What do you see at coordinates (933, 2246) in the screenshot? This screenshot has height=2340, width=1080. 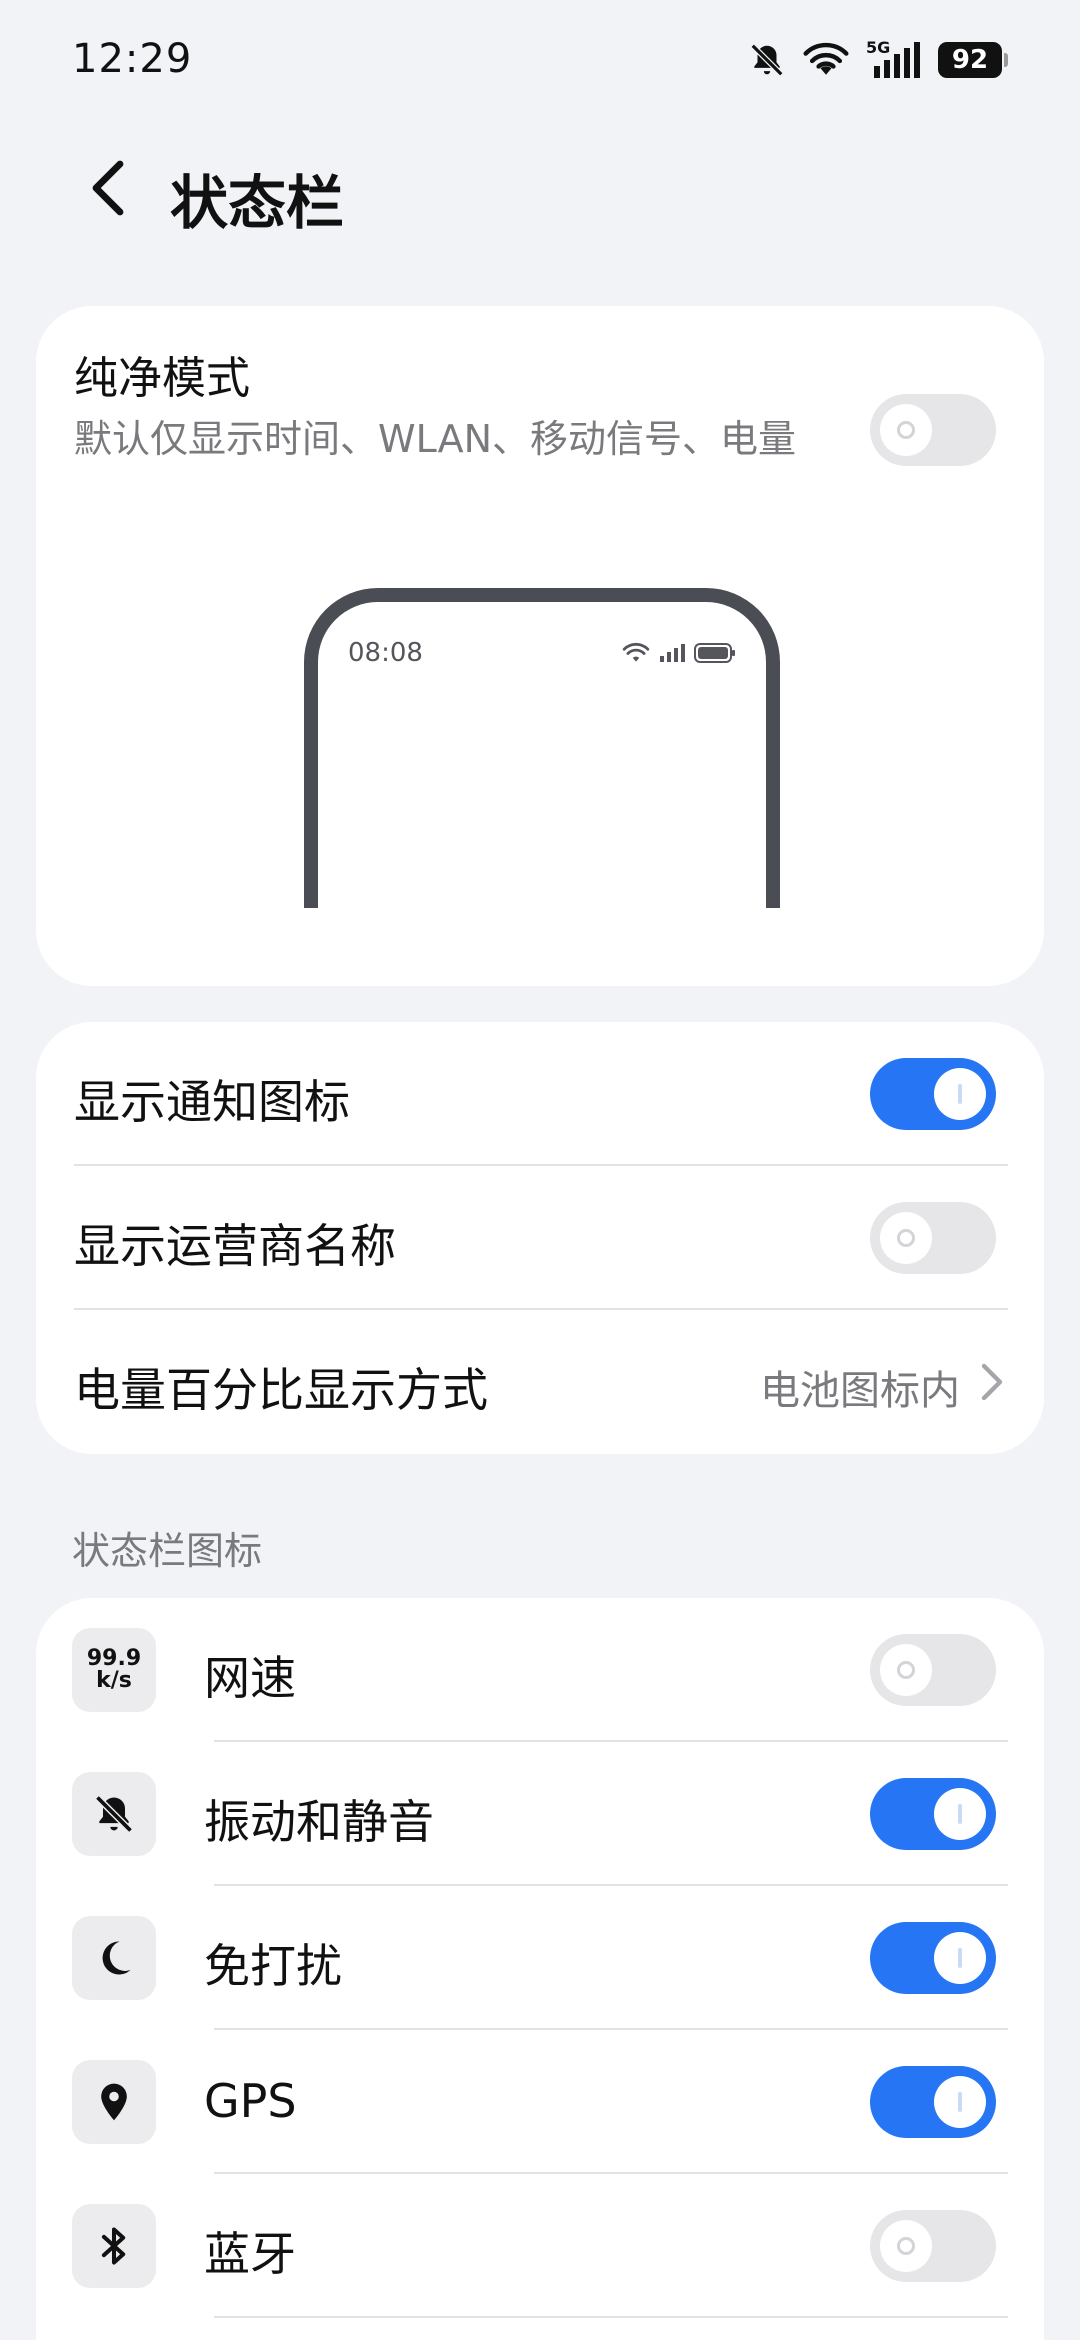 I see `bluetooth-toggle` at bounding box center [933, 2246].